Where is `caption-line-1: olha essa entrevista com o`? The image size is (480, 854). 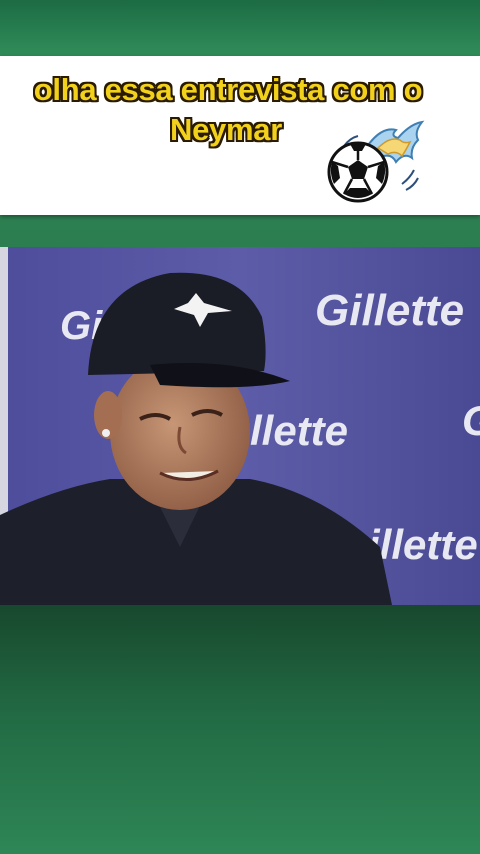 caption-line-1: olha essa entrevista com o is located at coordinates (228, 89).